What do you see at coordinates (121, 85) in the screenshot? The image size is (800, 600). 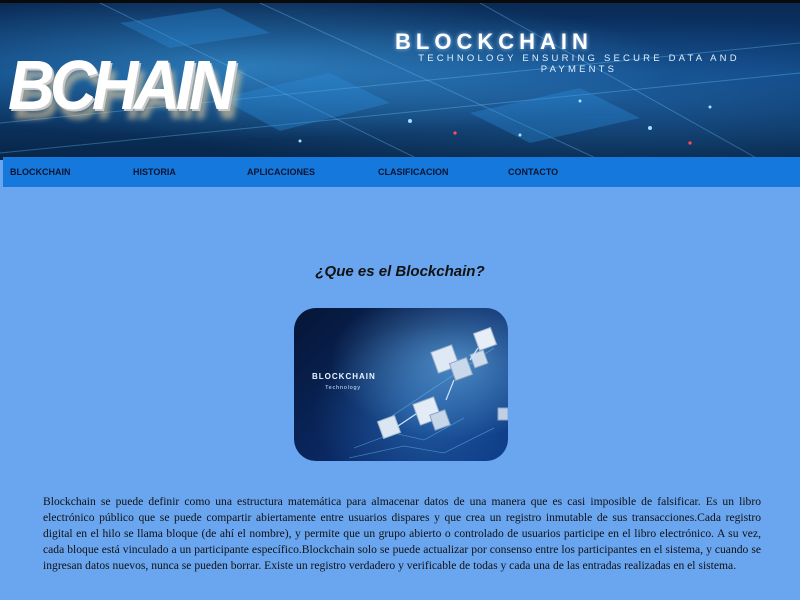 I see `brand-logo: BCHAIN` at bounding box center [121, 85].